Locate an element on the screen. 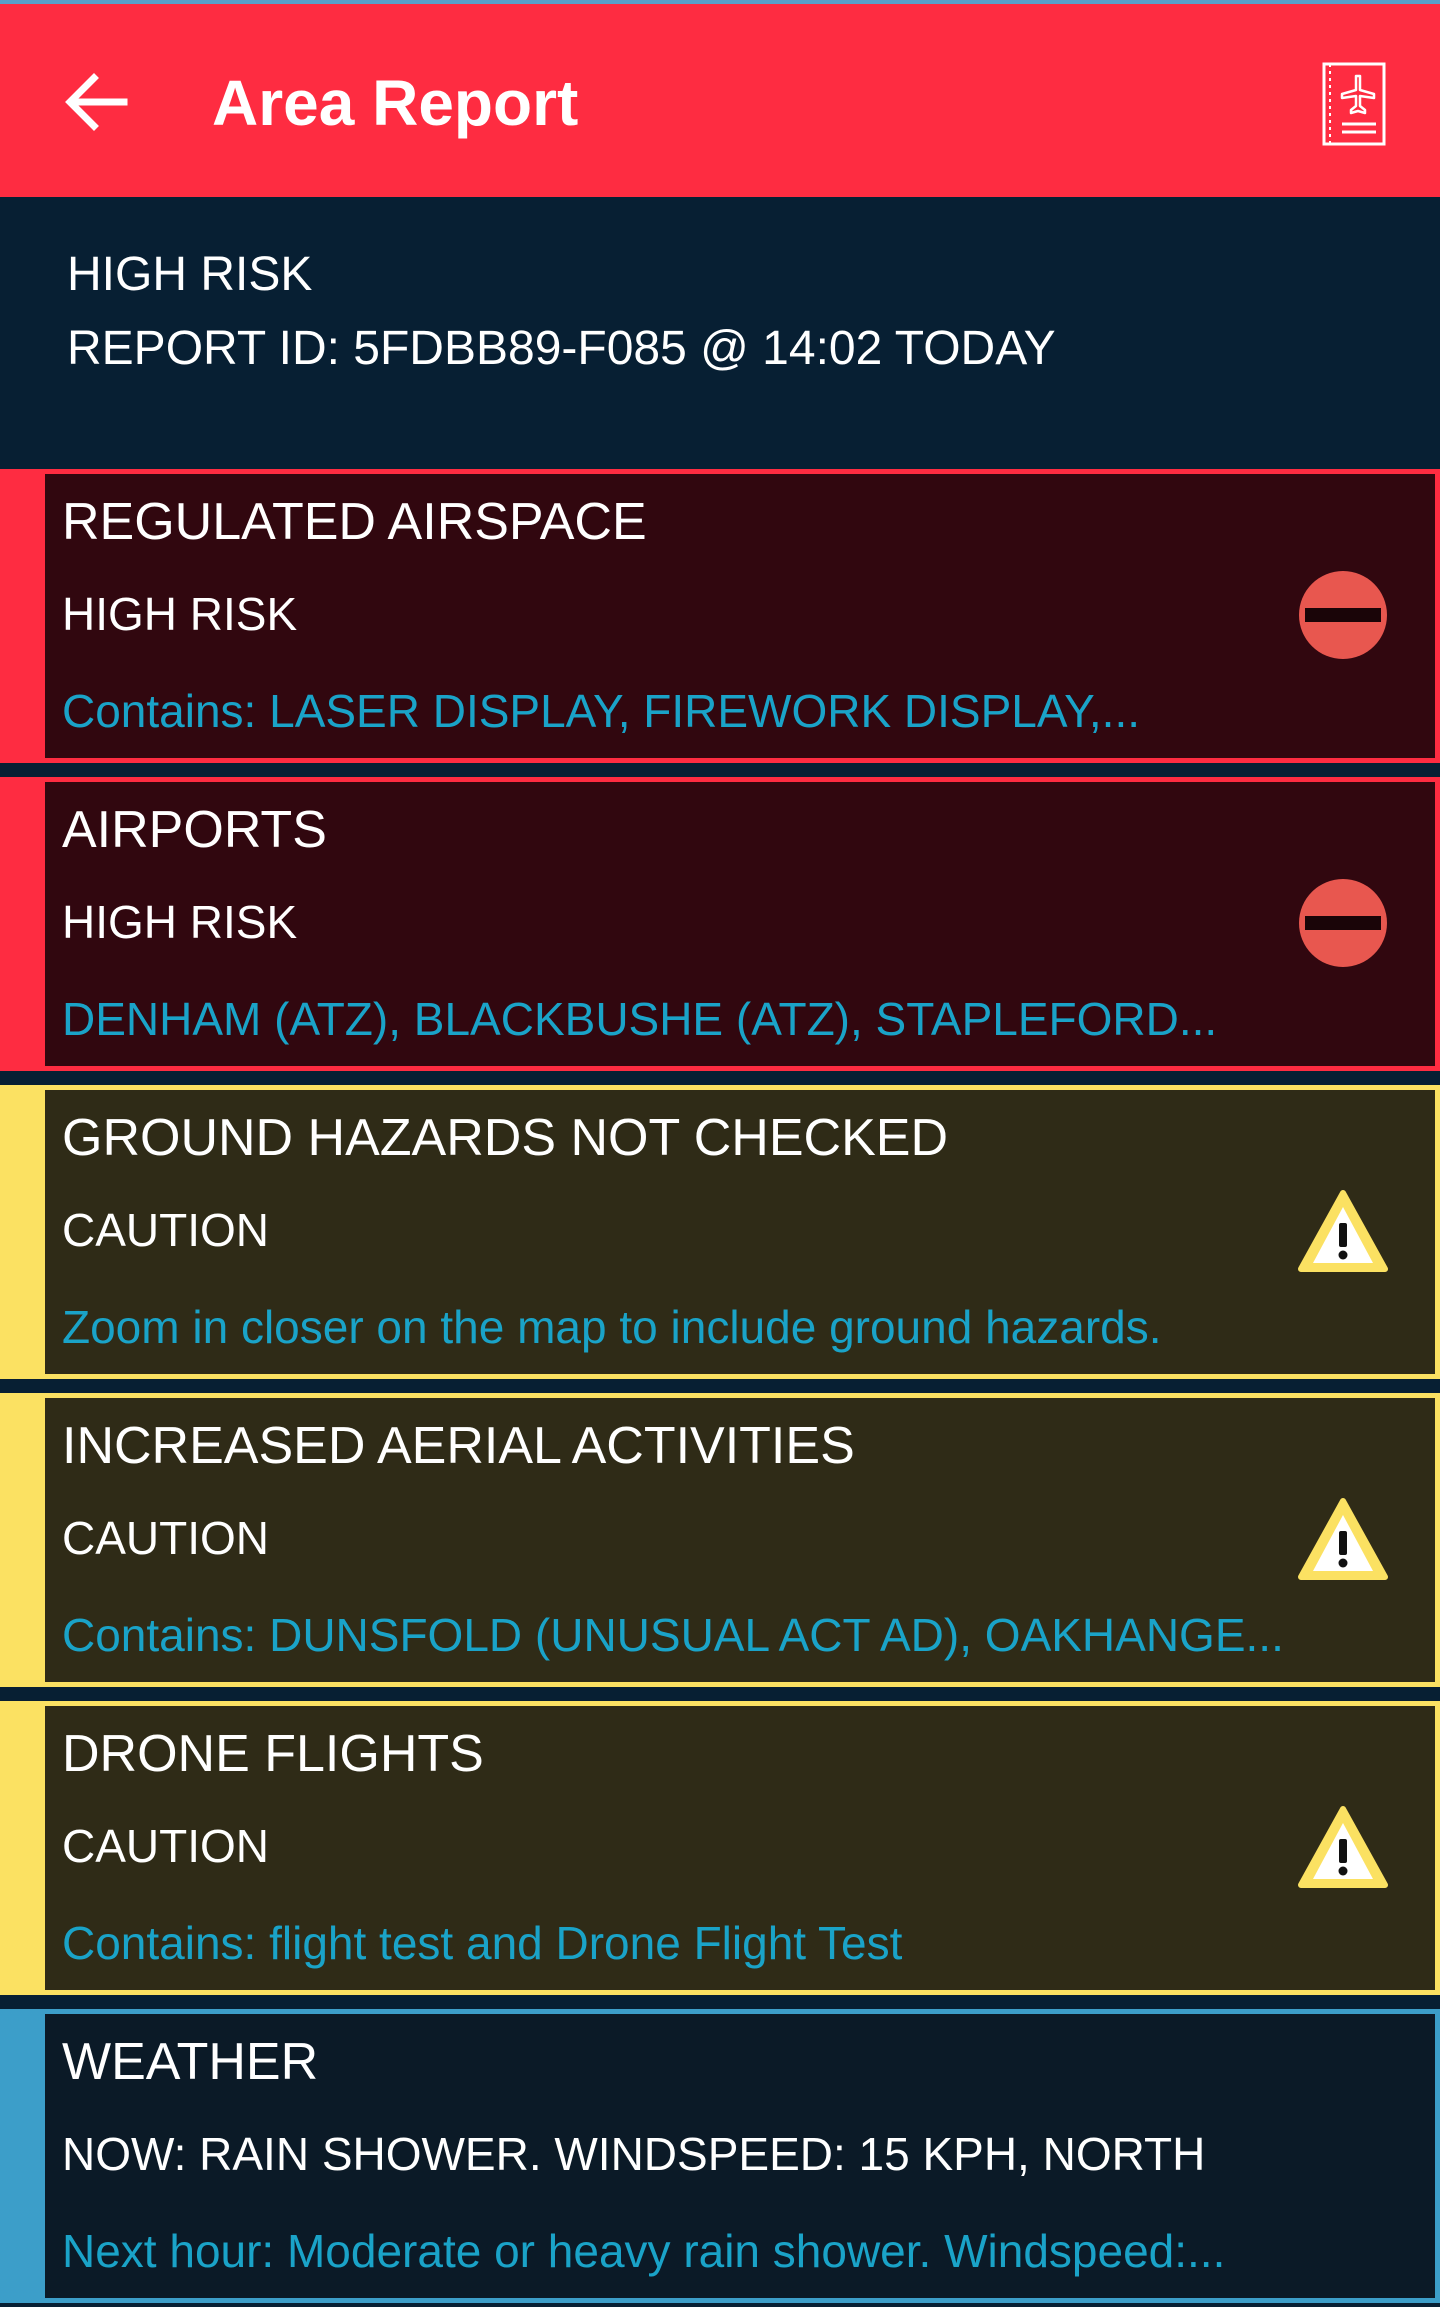  arrow-left-icon is located at coordinates (96, 102).